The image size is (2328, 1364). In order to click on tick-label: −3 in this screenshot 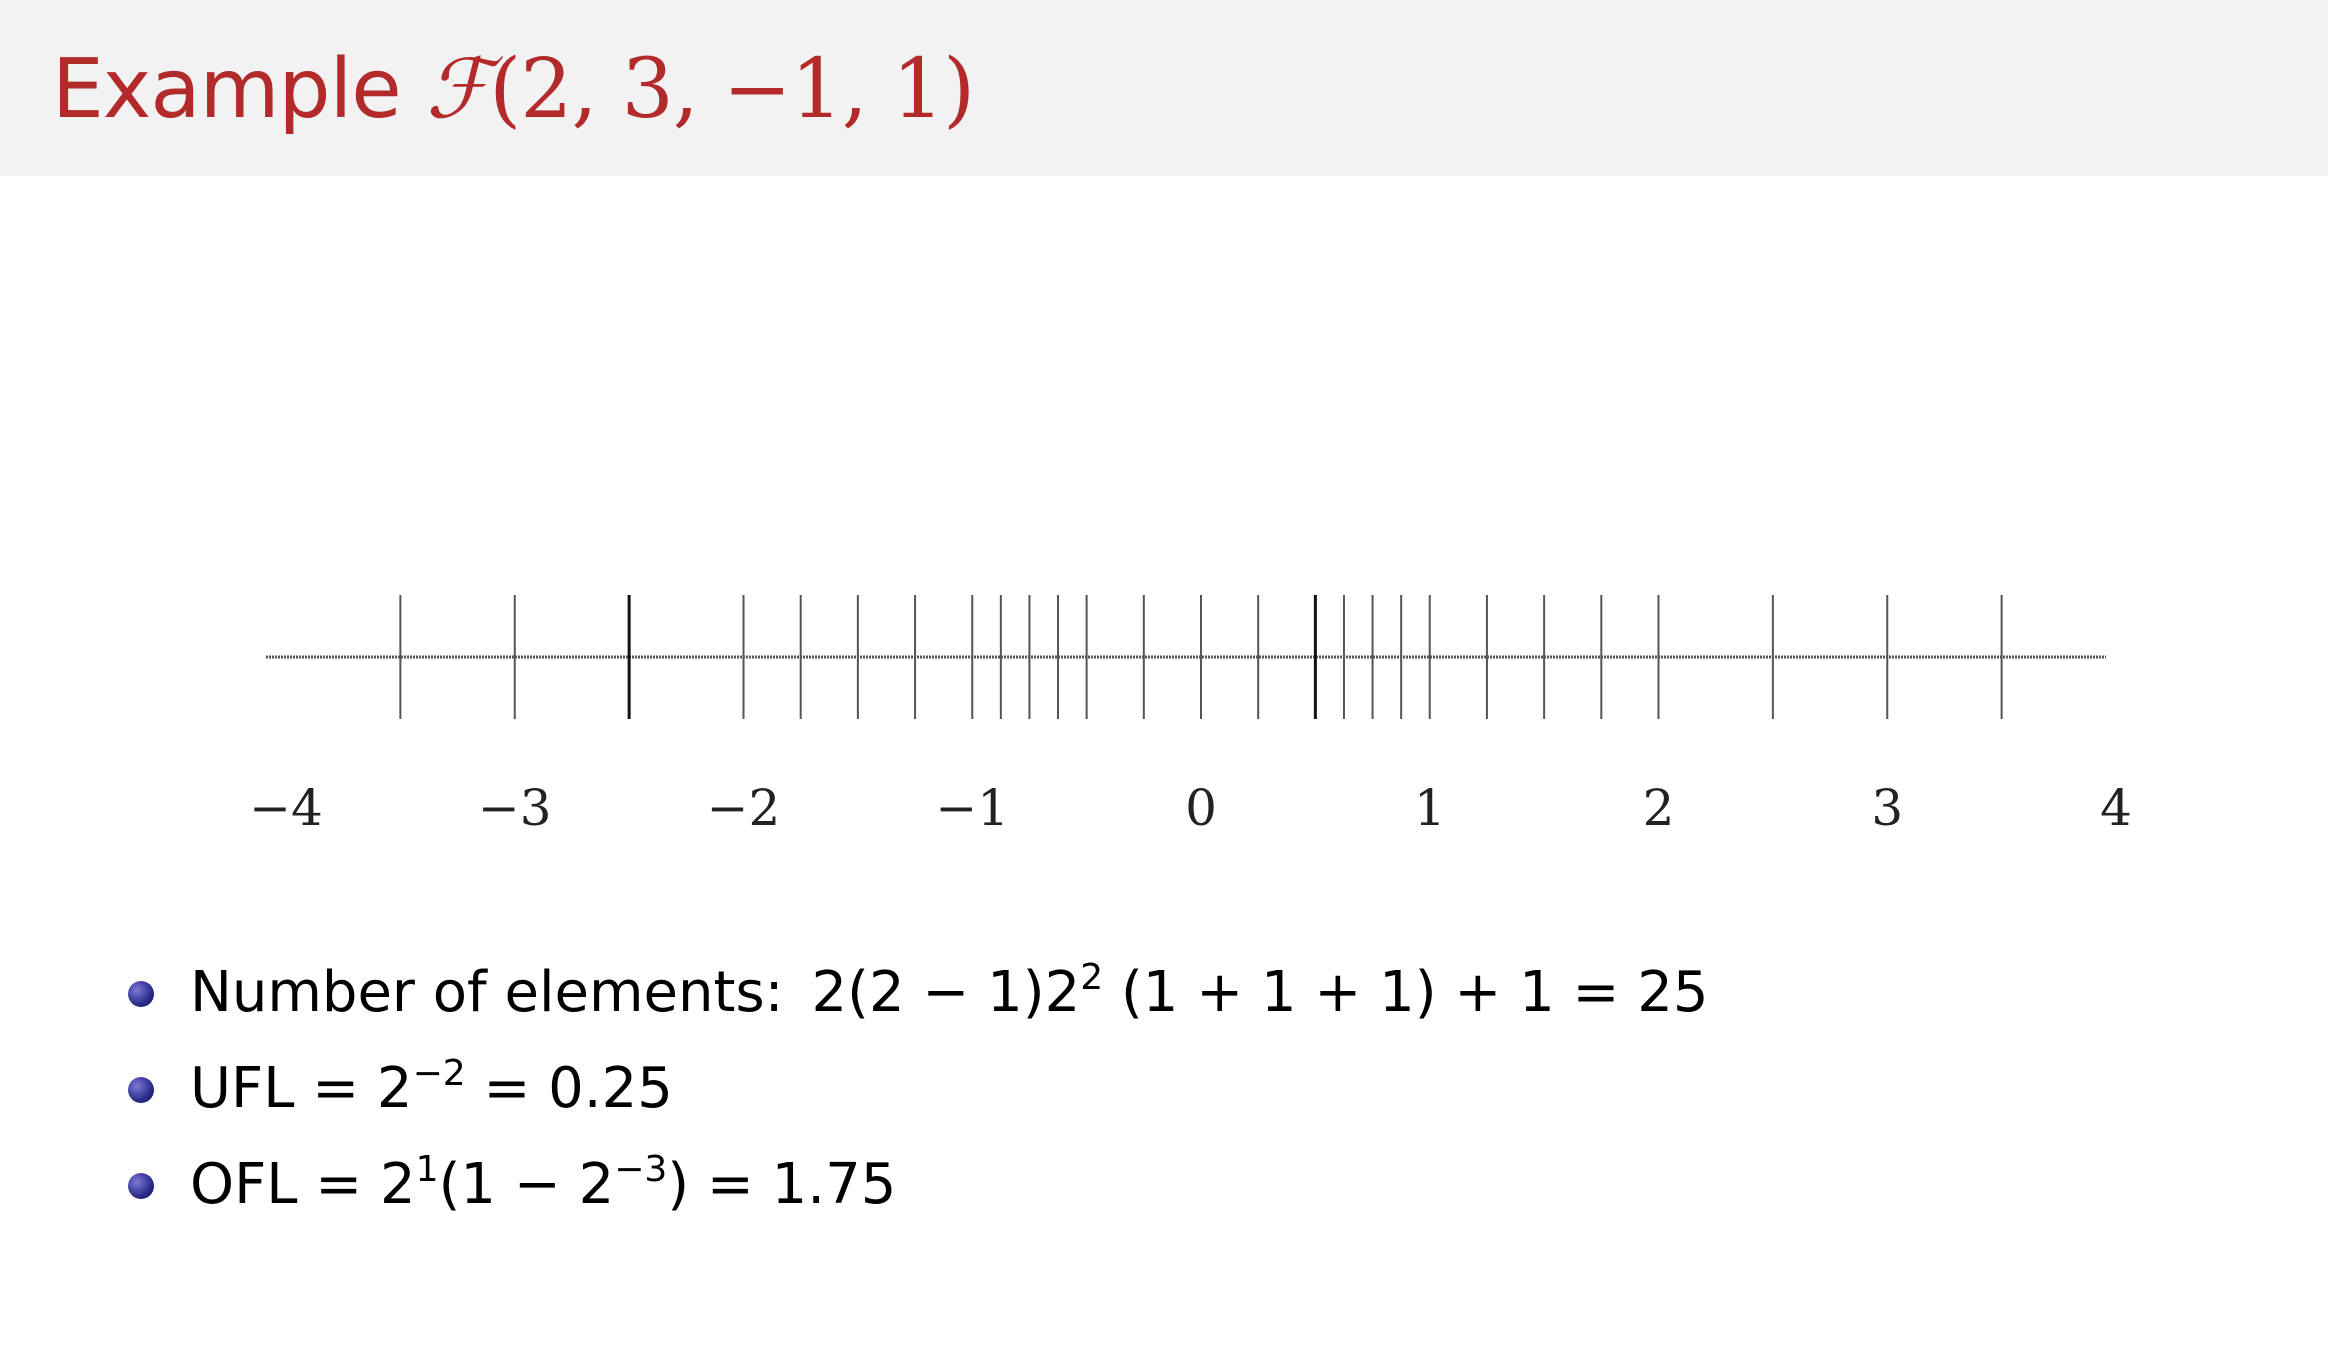, I will do `click(515, 808)`.